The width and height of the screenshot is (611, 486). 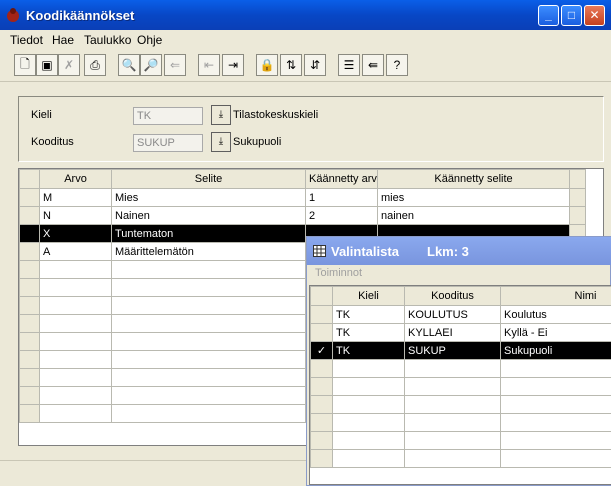 What do you see at coordinates (397, 65) in the screenshot?
I see `help-icon: ?` at bounding box center [397, 65].